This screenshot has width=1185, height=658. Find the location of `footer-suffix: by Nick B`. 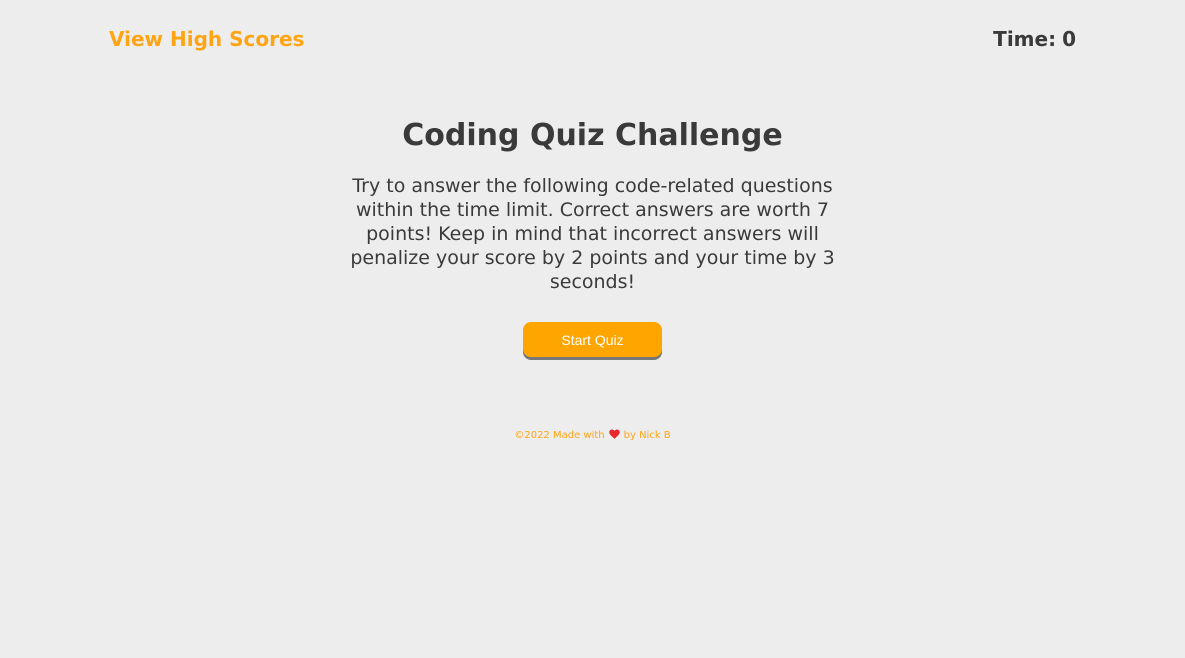

footer-suffix: by Nick B is located at coordinates (647, 435).